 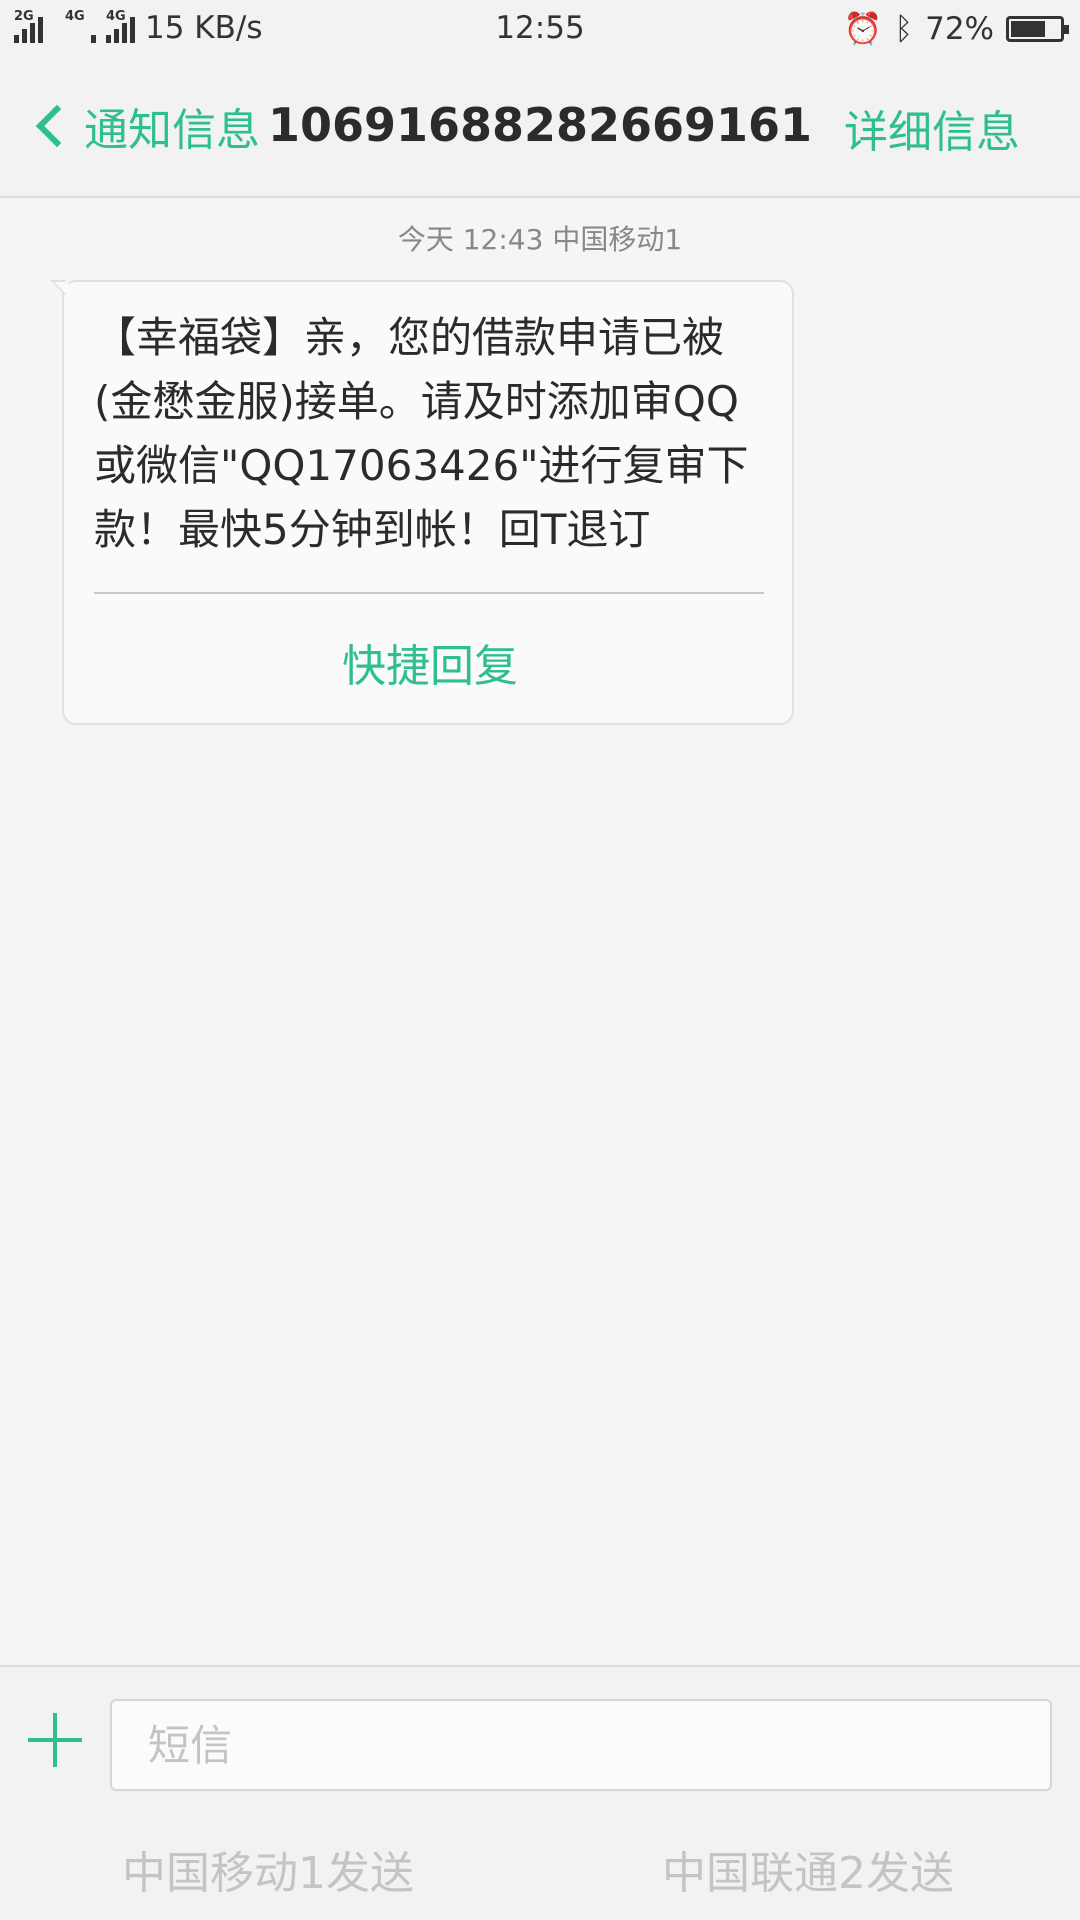 I want to click on status-right: ⏰ ᛒ 72%, so click(x=956, y=28).